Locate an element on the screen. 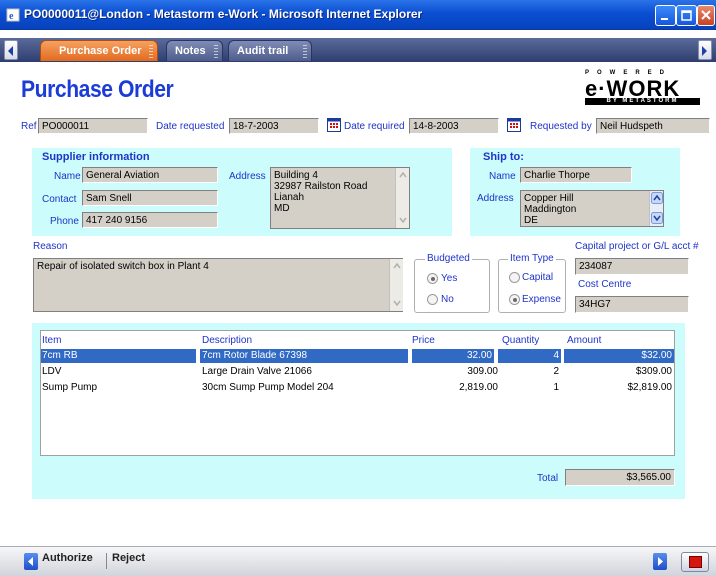 This screenshot has width=716, height=576. authorize-button: Authorize is located at coordinates (67, 558).